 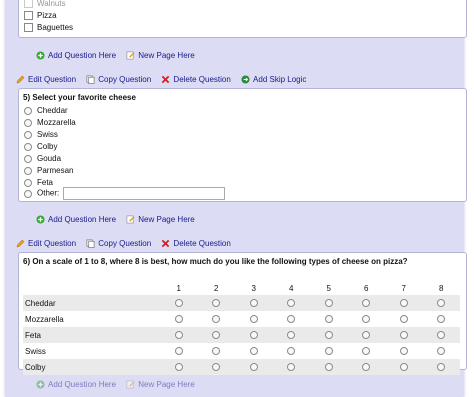 What do you see at coordinates (40, 146) in the screenshot?
I see `radio-option: Colby` at bounding box center [40, 146].